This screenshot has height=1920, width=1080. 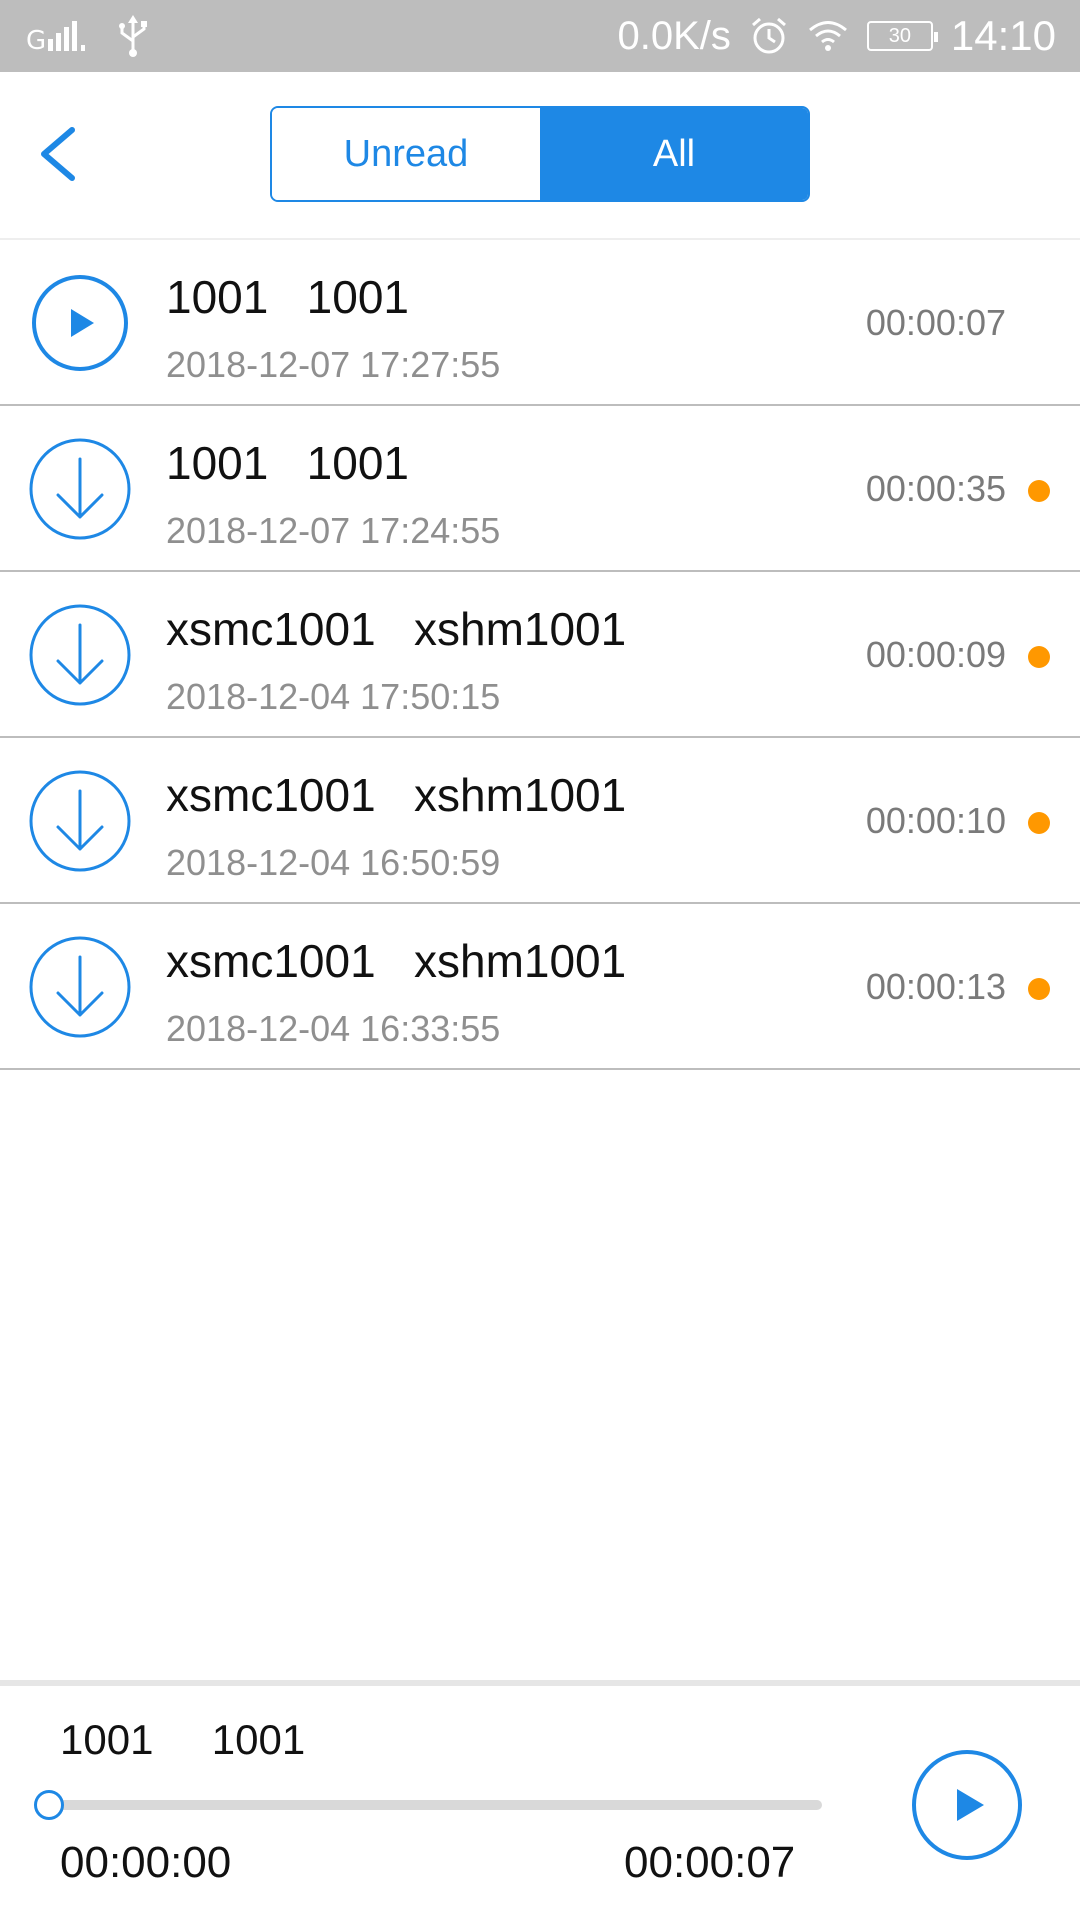 I want to click on svg-text: G, so click(x=36, y=39).